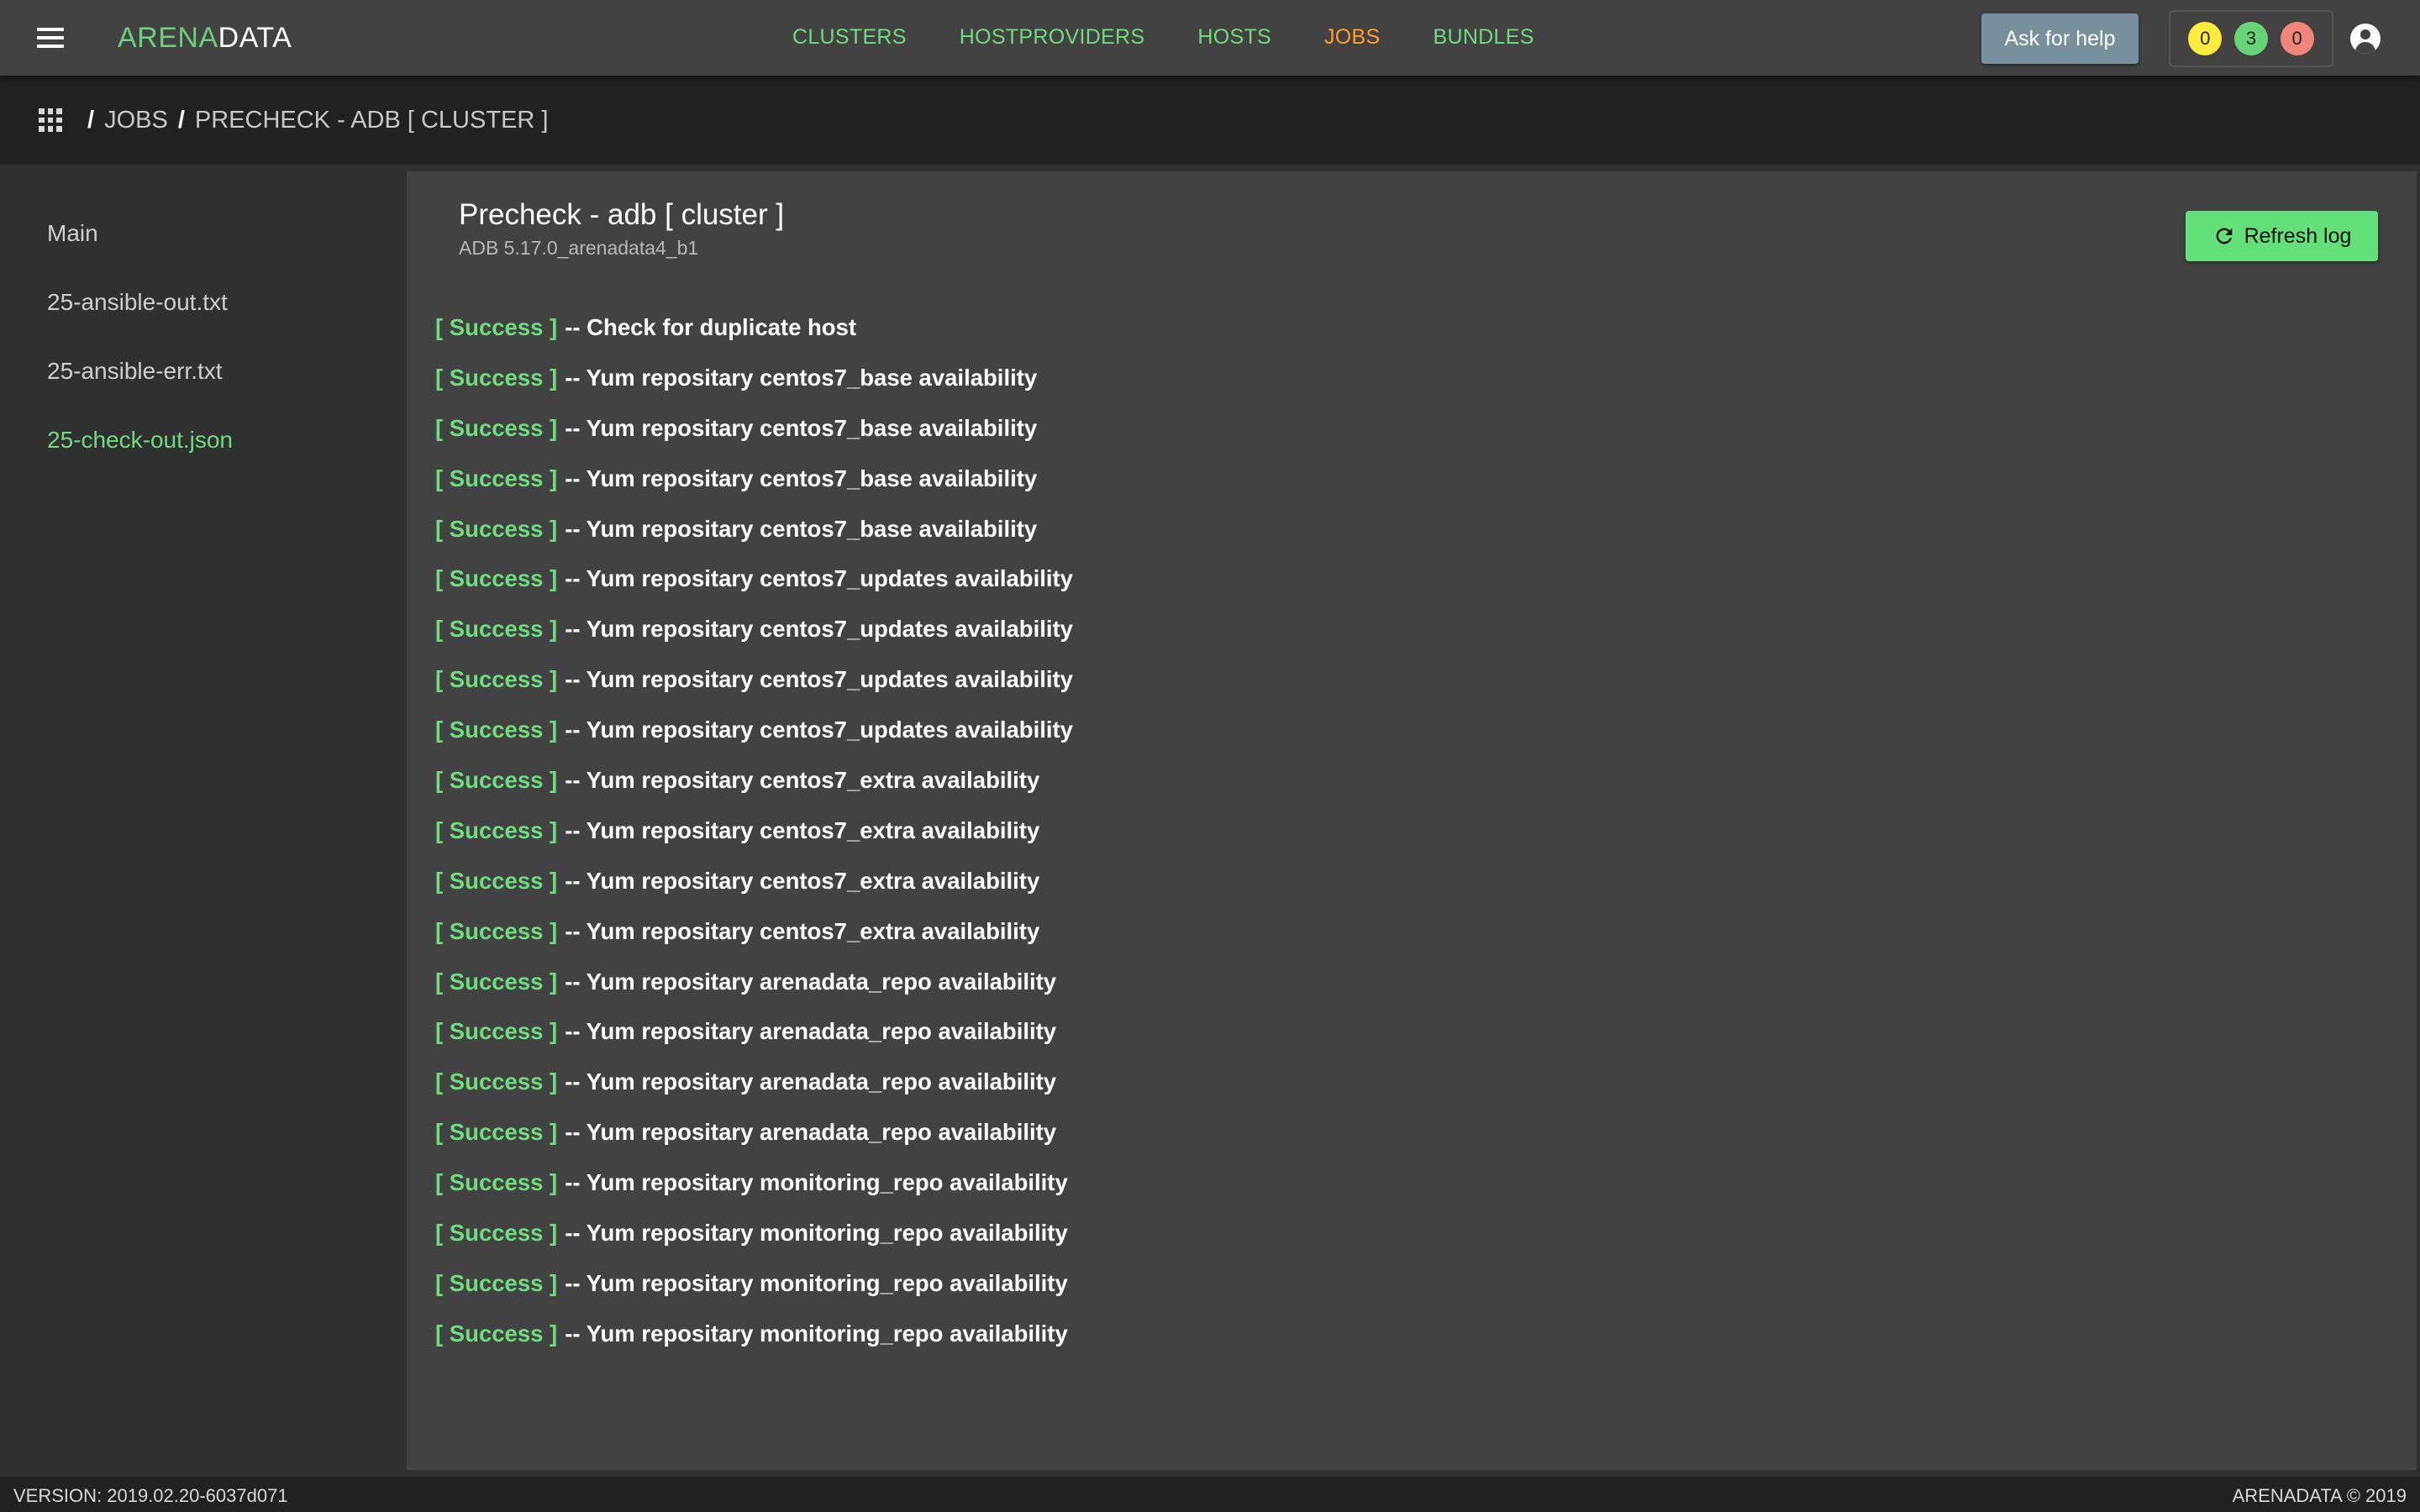 Image resolution: width=2420 pixels, height=1512 pixels. Describe the element at coordinates (1210, 120) in the screenshot. I see `breadcrumb: / JOBS / PRECHECK - ADB [ CLUSTER ]` at that location.